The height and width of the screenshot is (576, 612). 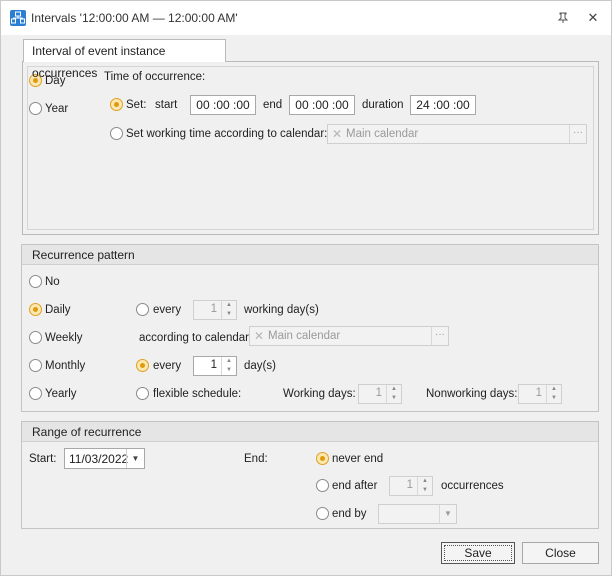 I want to click on daily-radio, so click(x=35, y=309).